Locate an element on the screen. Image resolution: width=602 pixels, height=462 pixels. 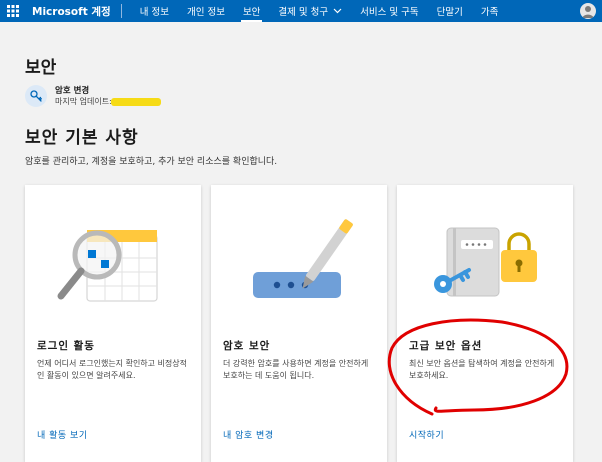
main-nav: 내 정보 개인 정보 보안 결제 및 청구 서비스 및 구독 단말기 가족 is located at coordinates (319, 11).